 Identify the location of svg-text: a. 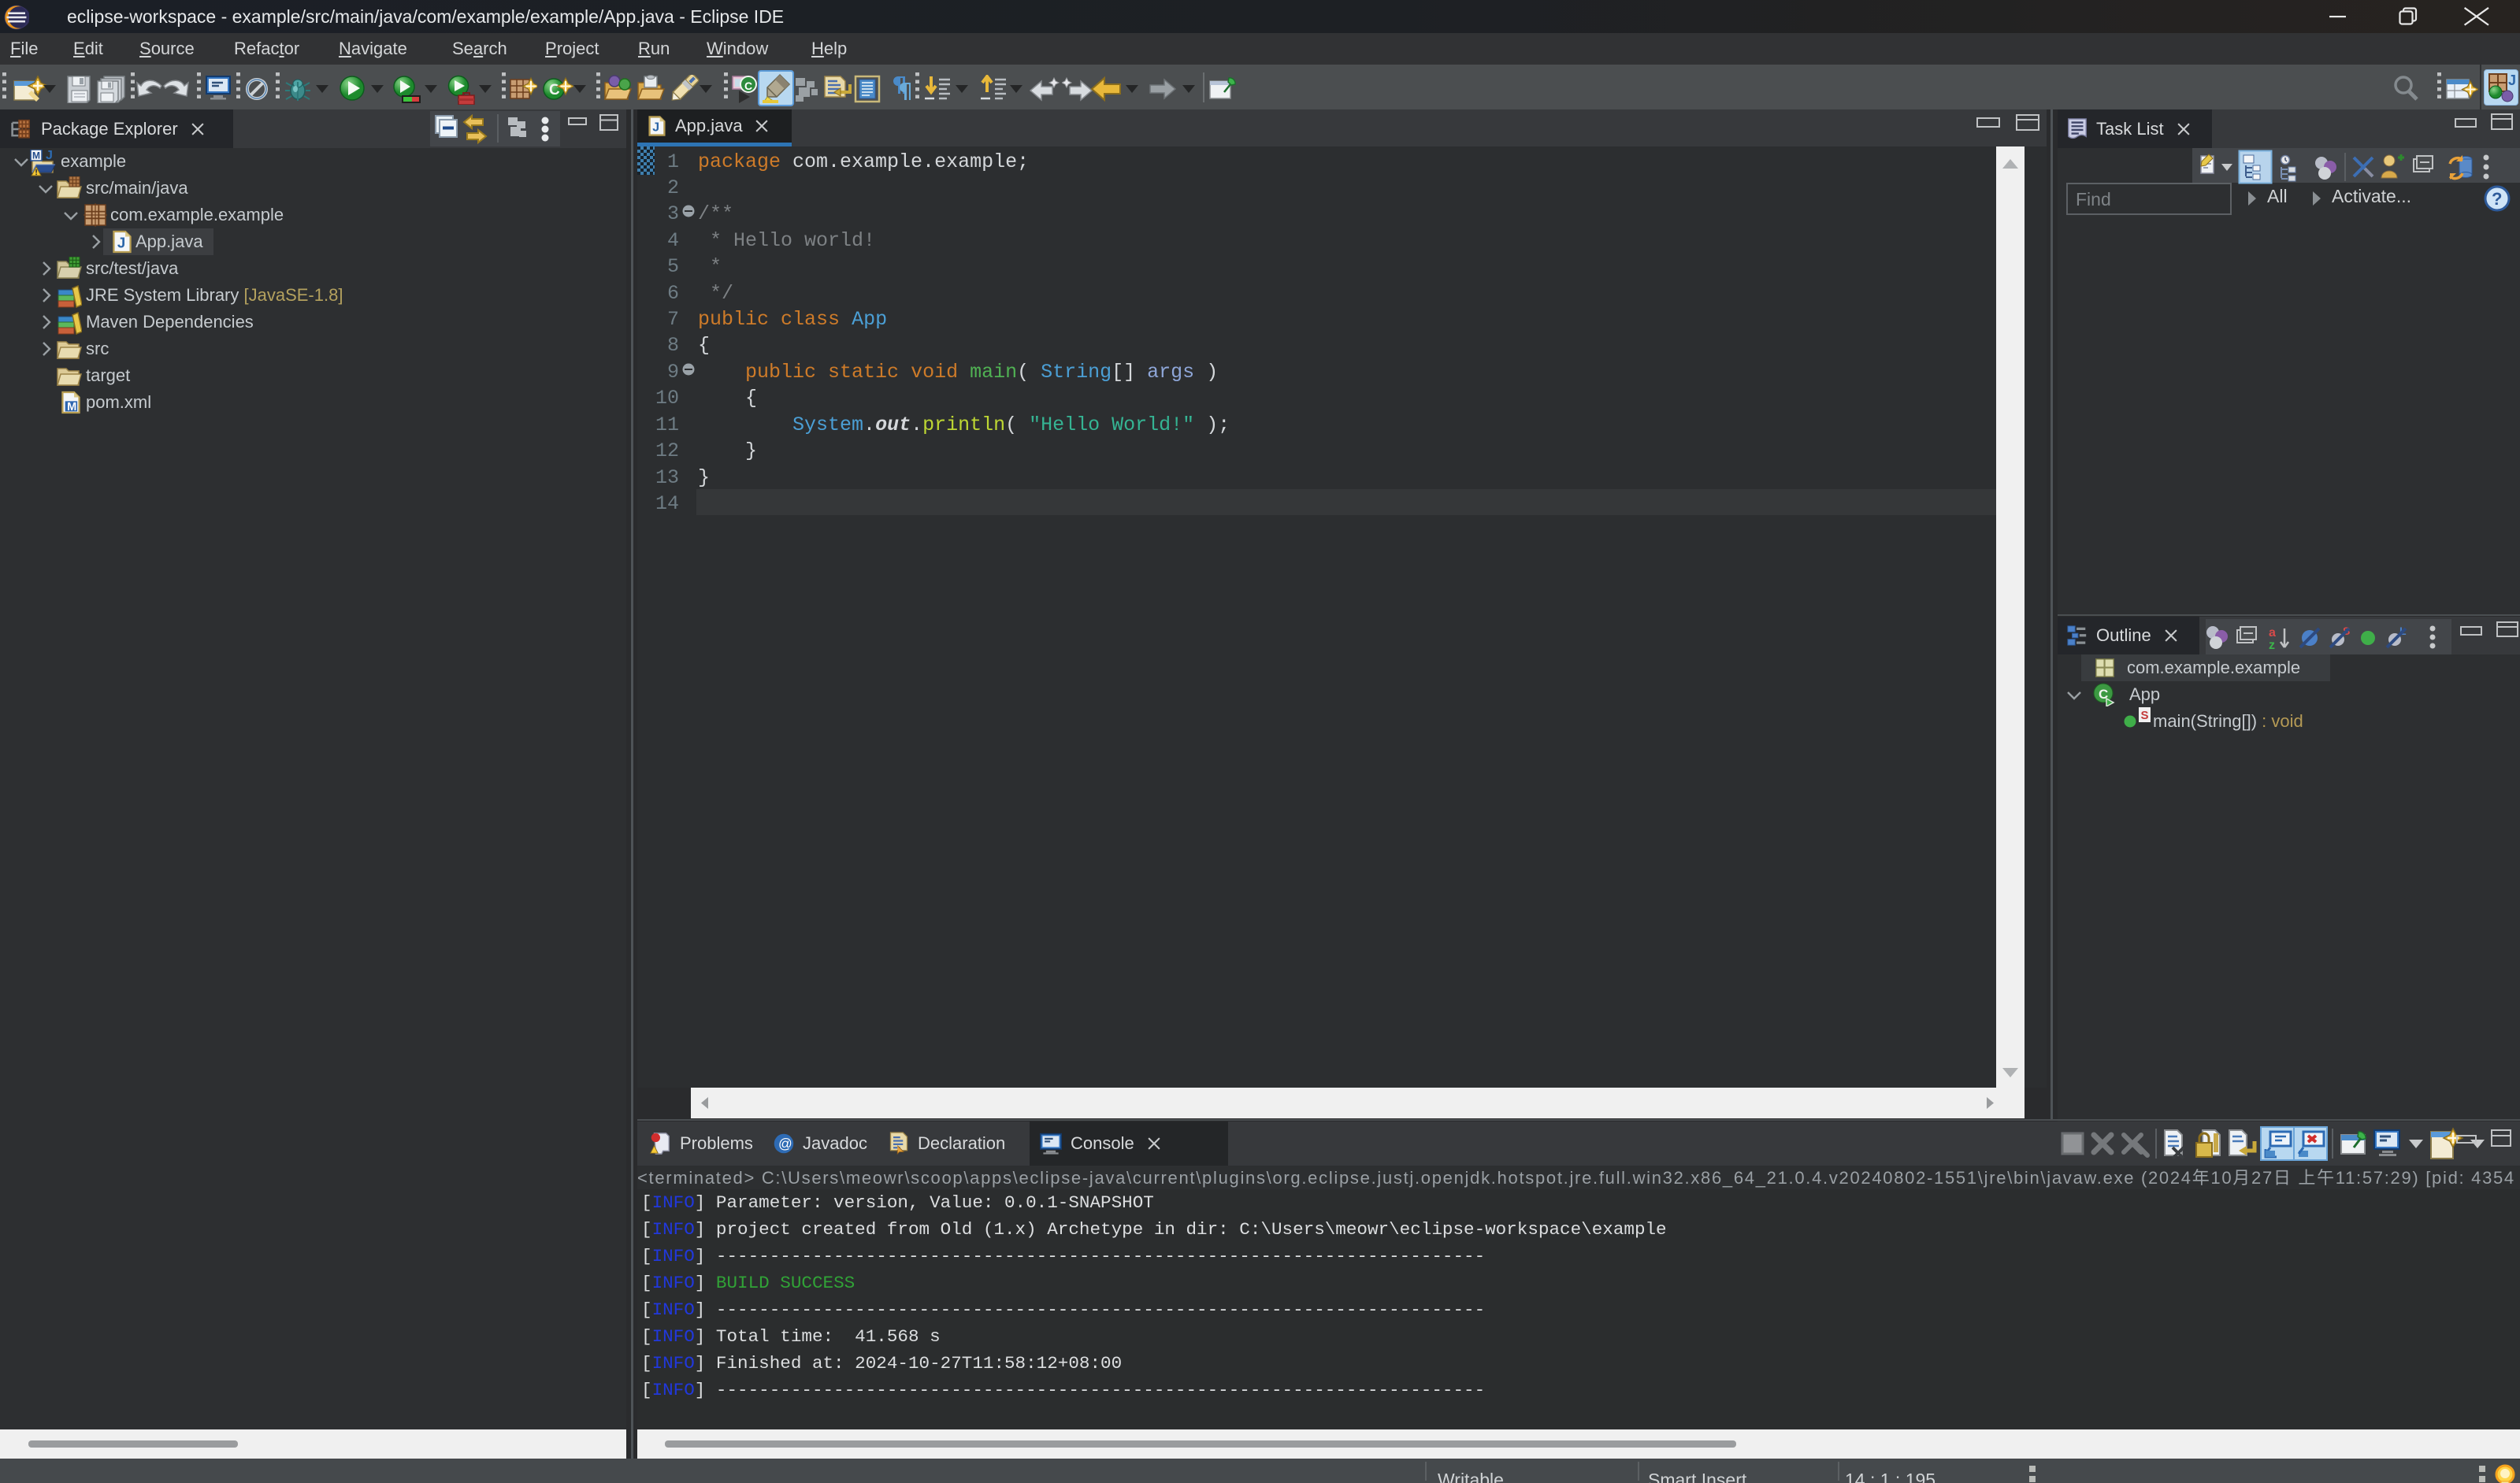
(2272, 633).